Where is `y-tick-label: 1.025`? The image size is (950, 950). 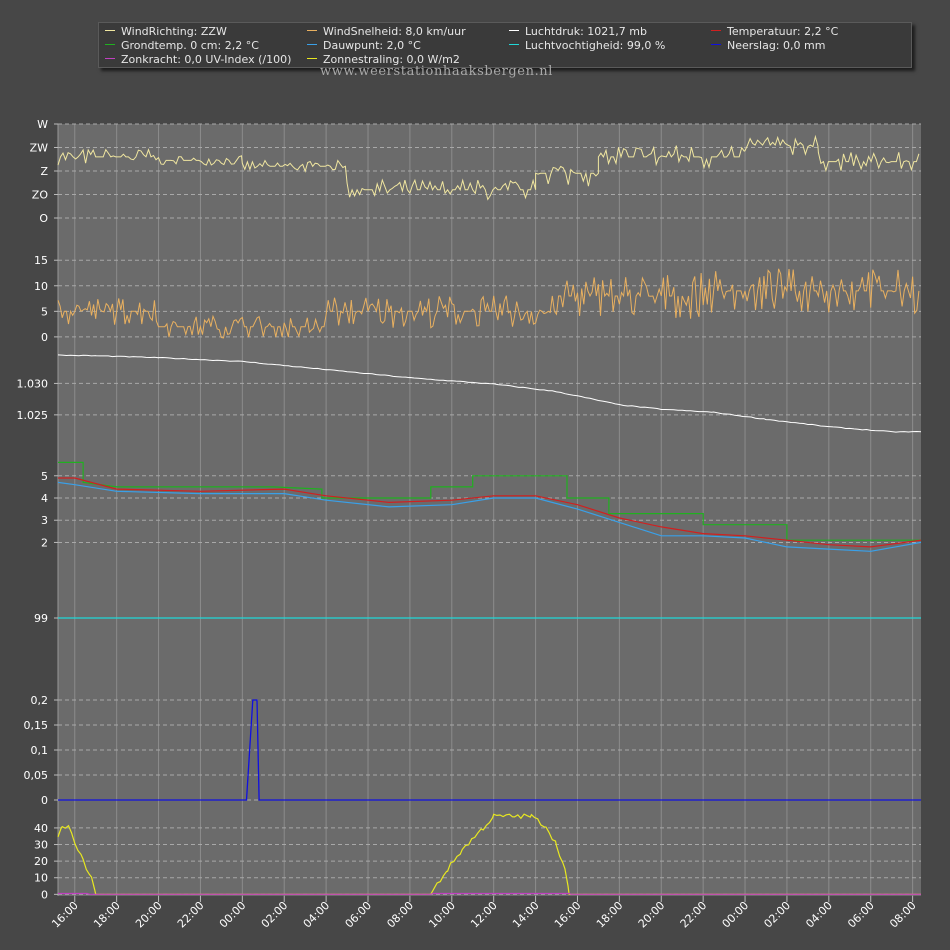
y-tick-label: 1.025 is located at coordinates (33, 415).